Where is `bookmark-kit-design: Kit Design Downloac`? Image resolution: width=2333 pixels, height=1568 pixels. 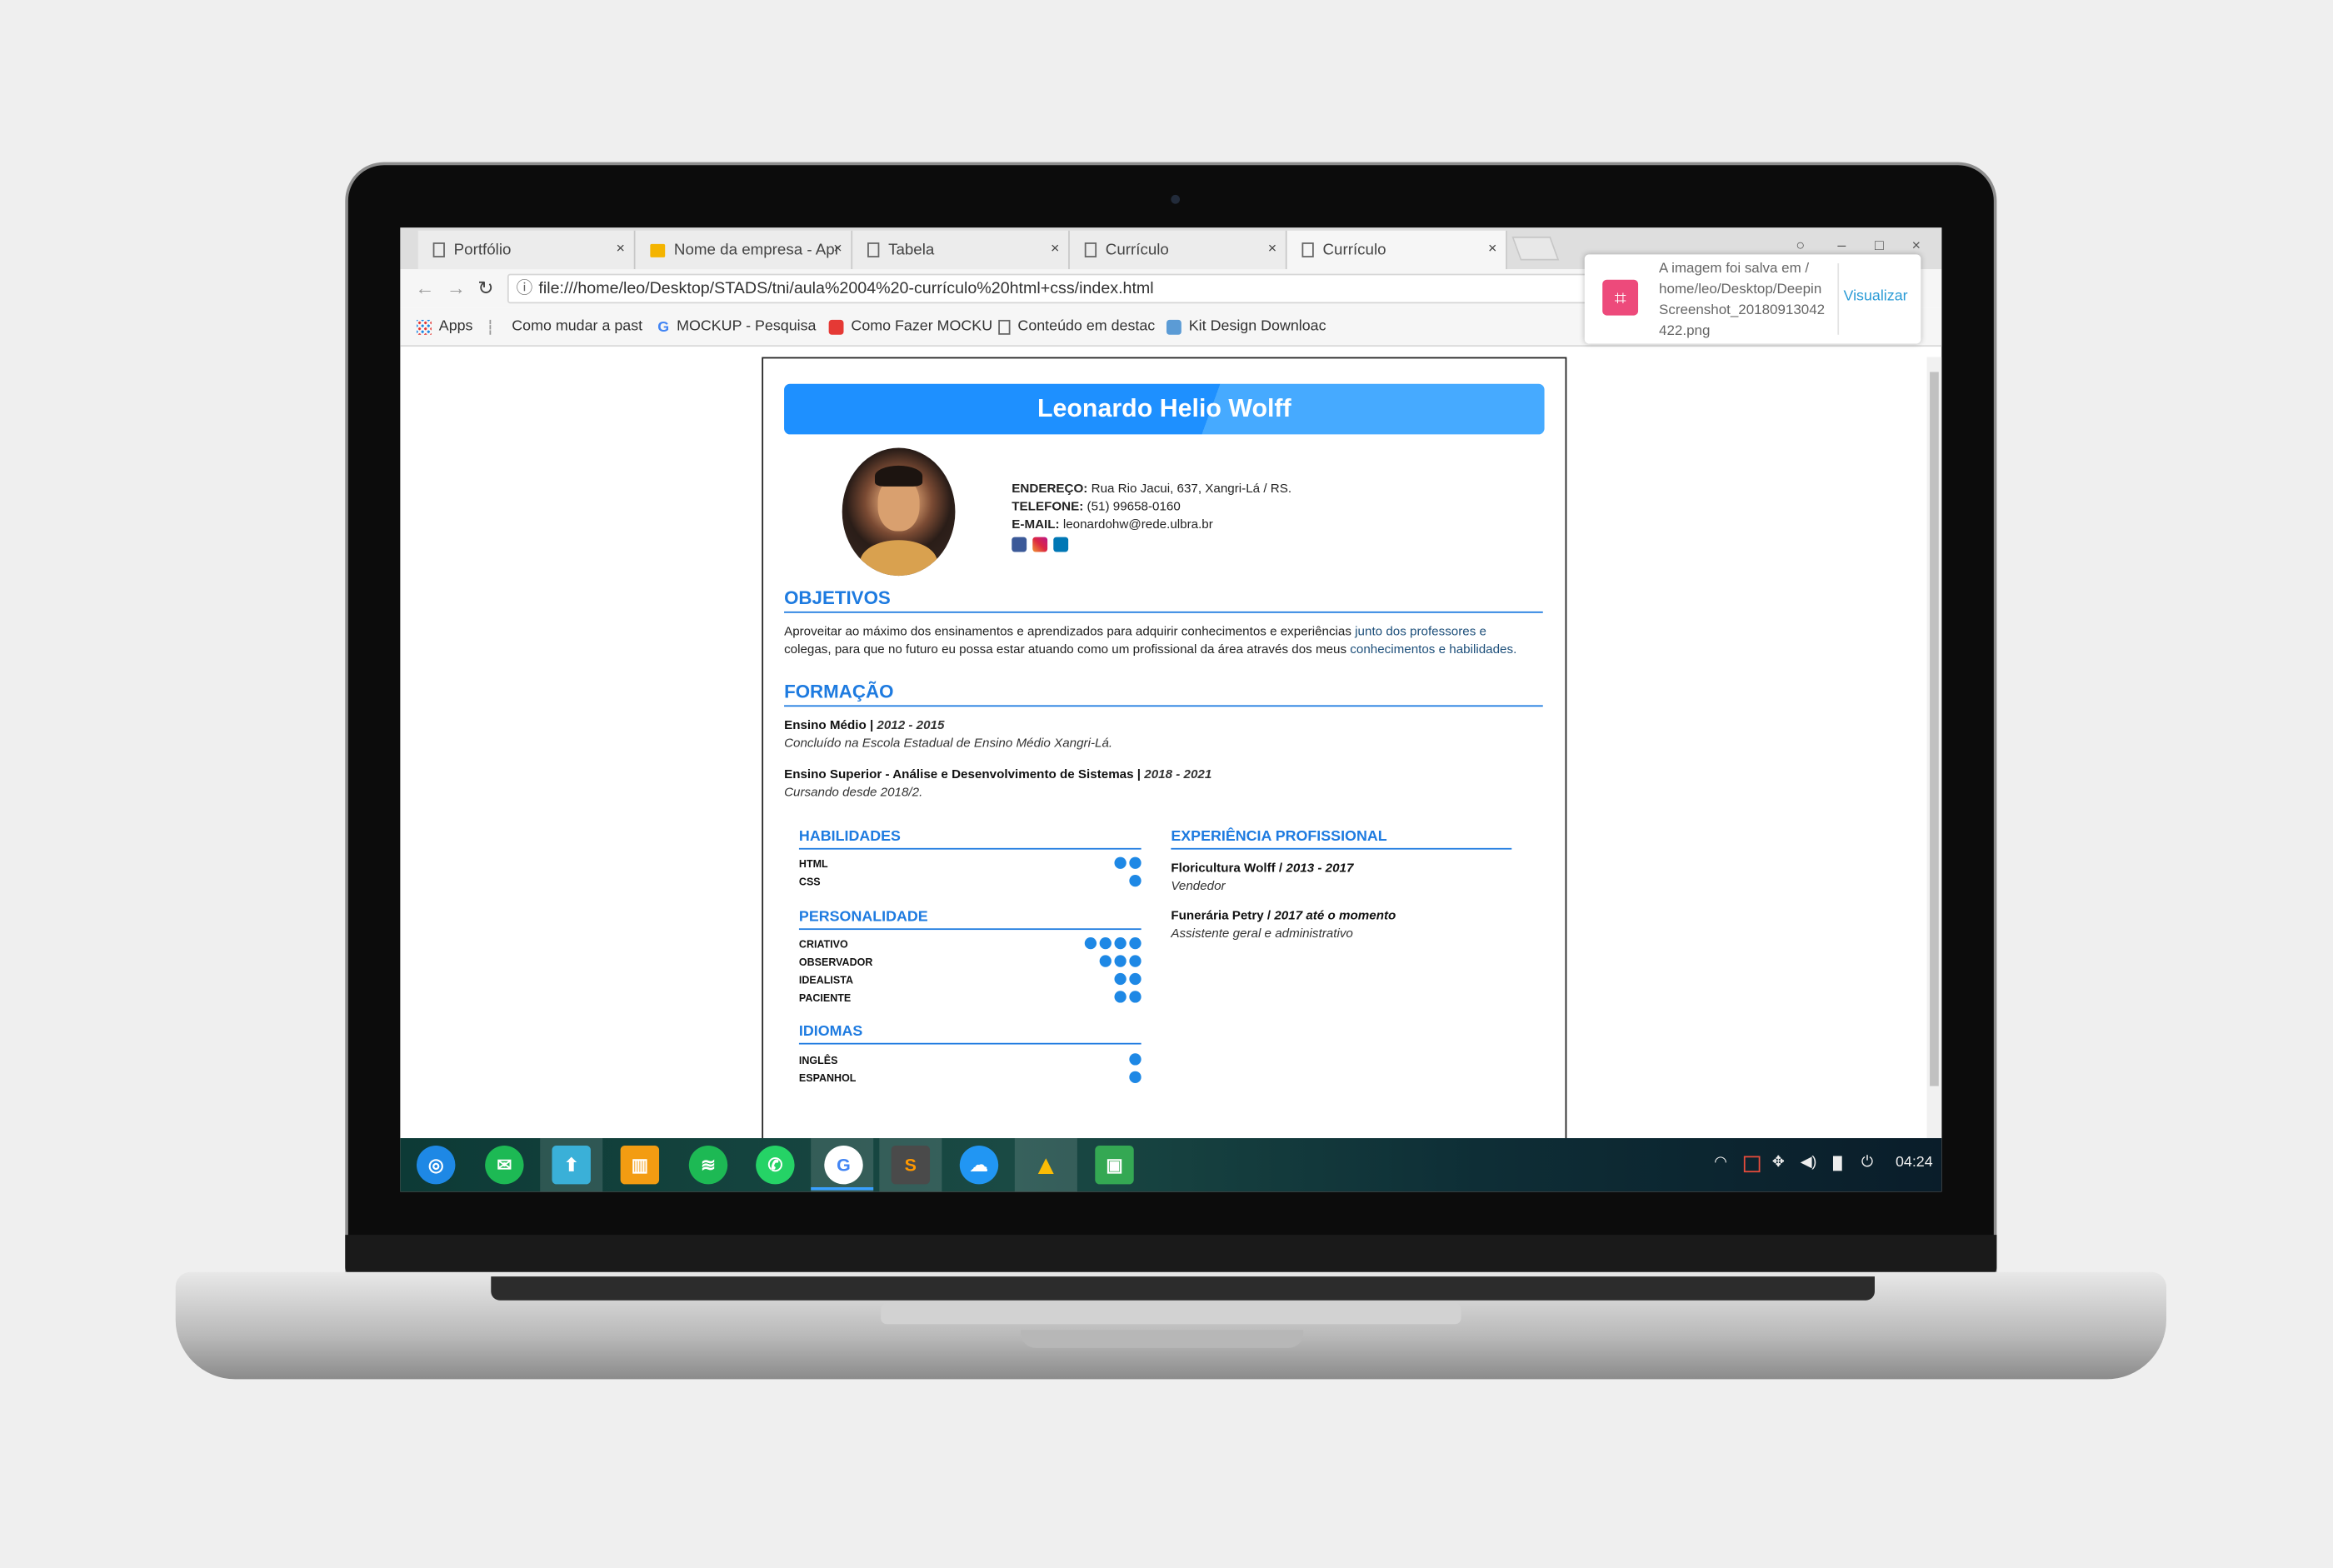 bookmark-kit-design: Kit Design Downloac is located at coordinates (1246, 326).